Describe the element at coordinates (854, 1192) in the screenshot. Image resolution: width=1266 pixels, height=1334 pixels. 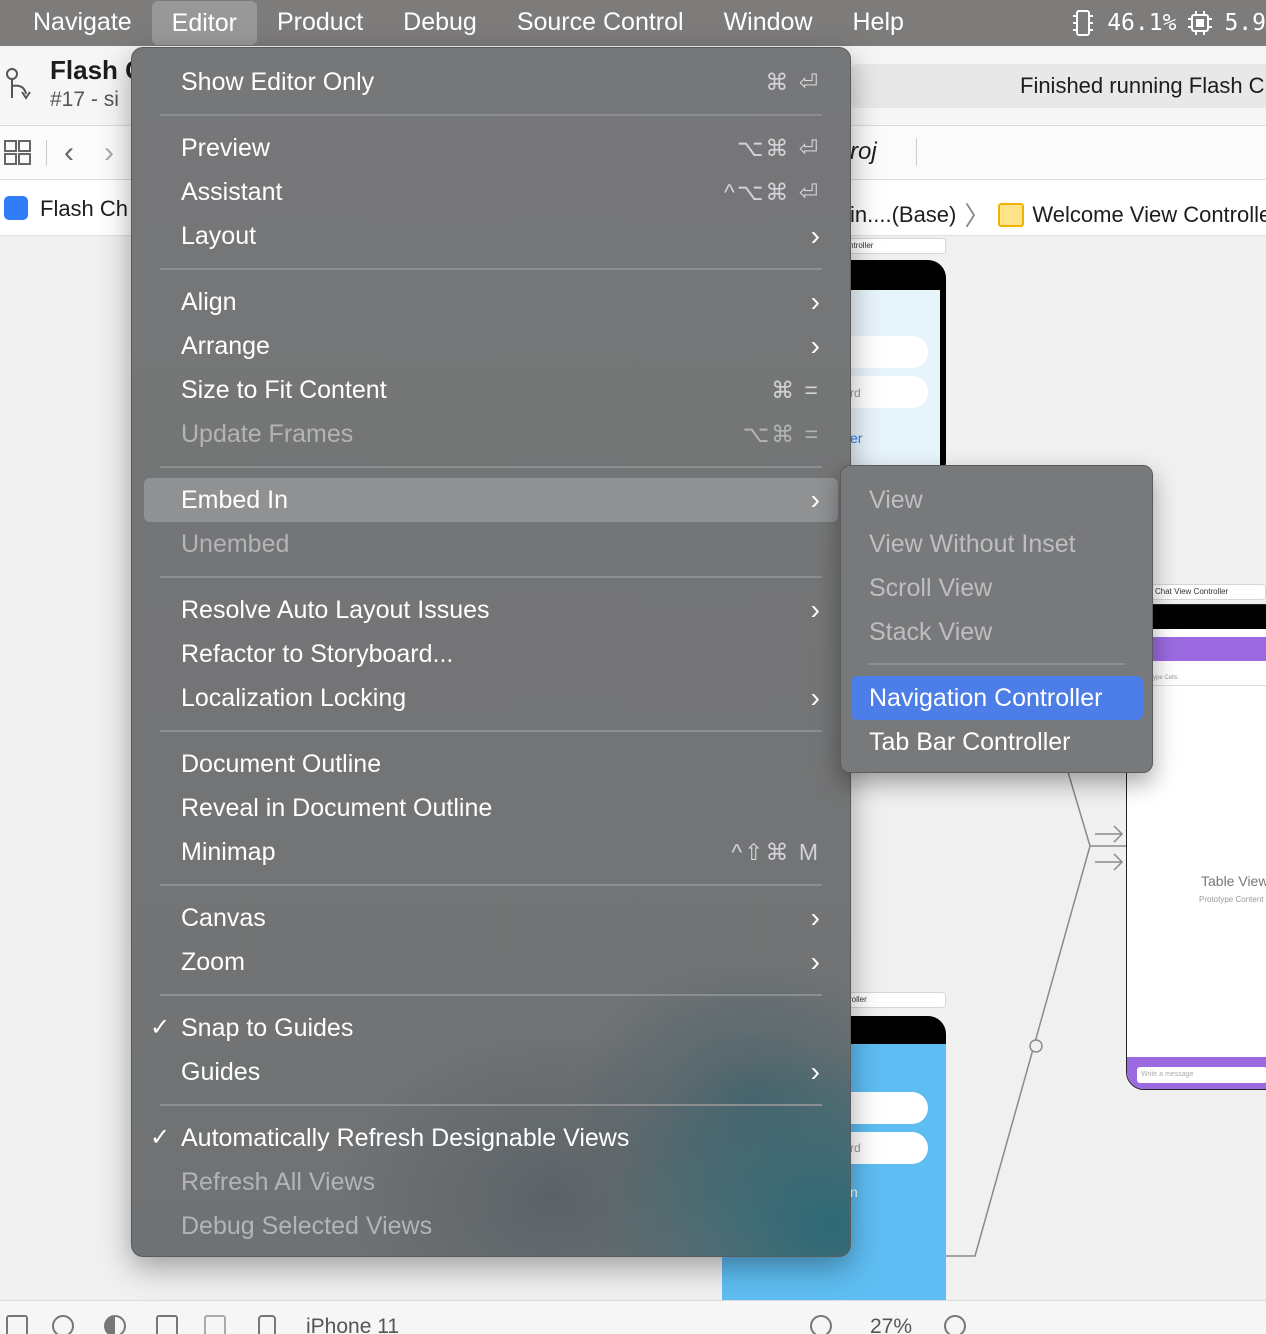
I see `link-text: n` at that location.